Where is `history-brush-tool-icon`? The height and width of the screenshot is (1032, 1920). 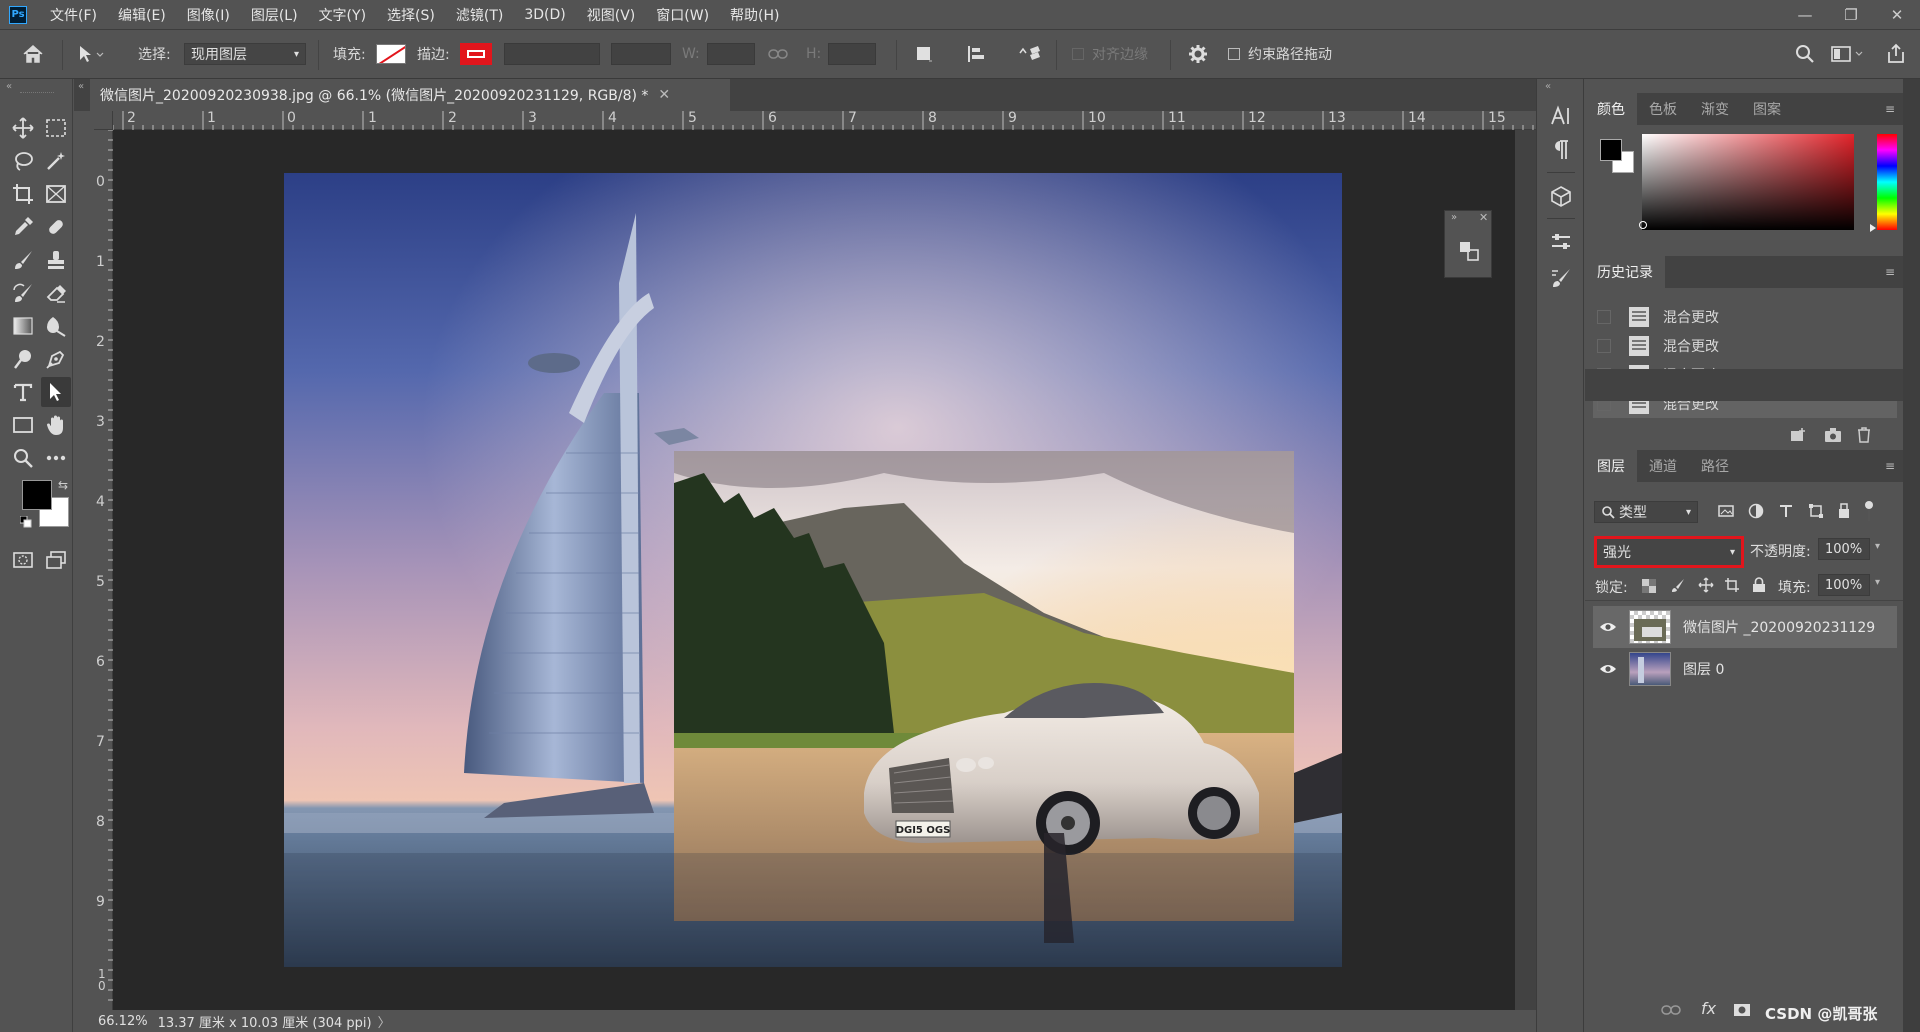 history-brush-tool-icon is located at coordinates (23, 293).